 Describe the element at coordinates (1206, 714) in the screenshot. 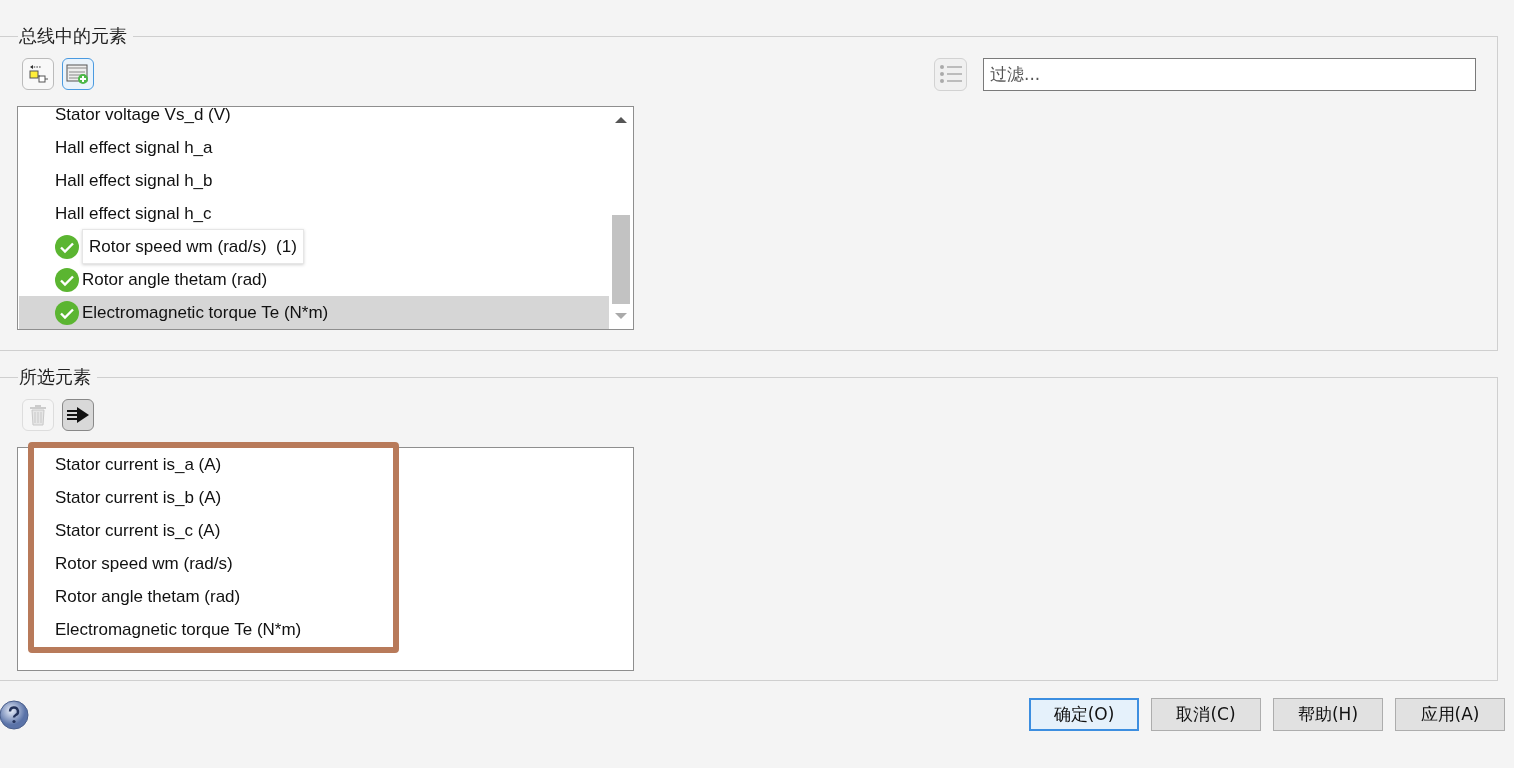

I see `dialog-button: 取消(C)` at that location.